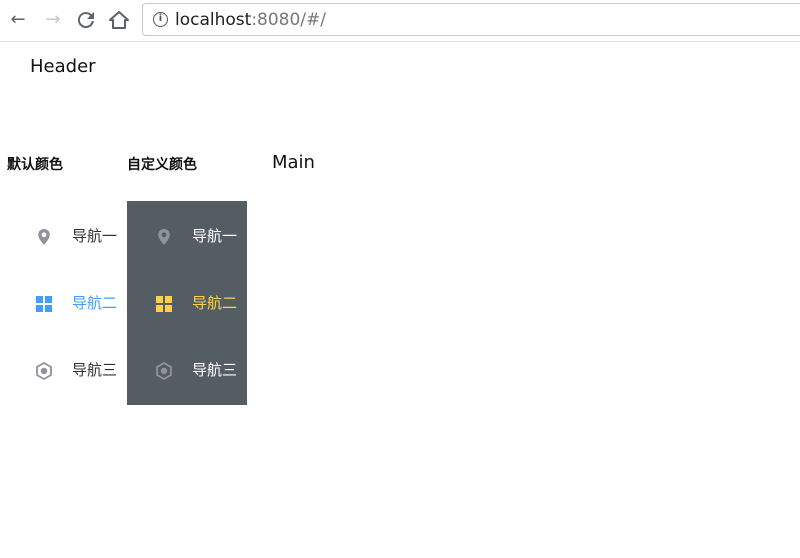  What do you see at coordinates (35, 165) in the screenshot?
I see `default-color-title: 默认颜色` at bounding box center [35, 165].